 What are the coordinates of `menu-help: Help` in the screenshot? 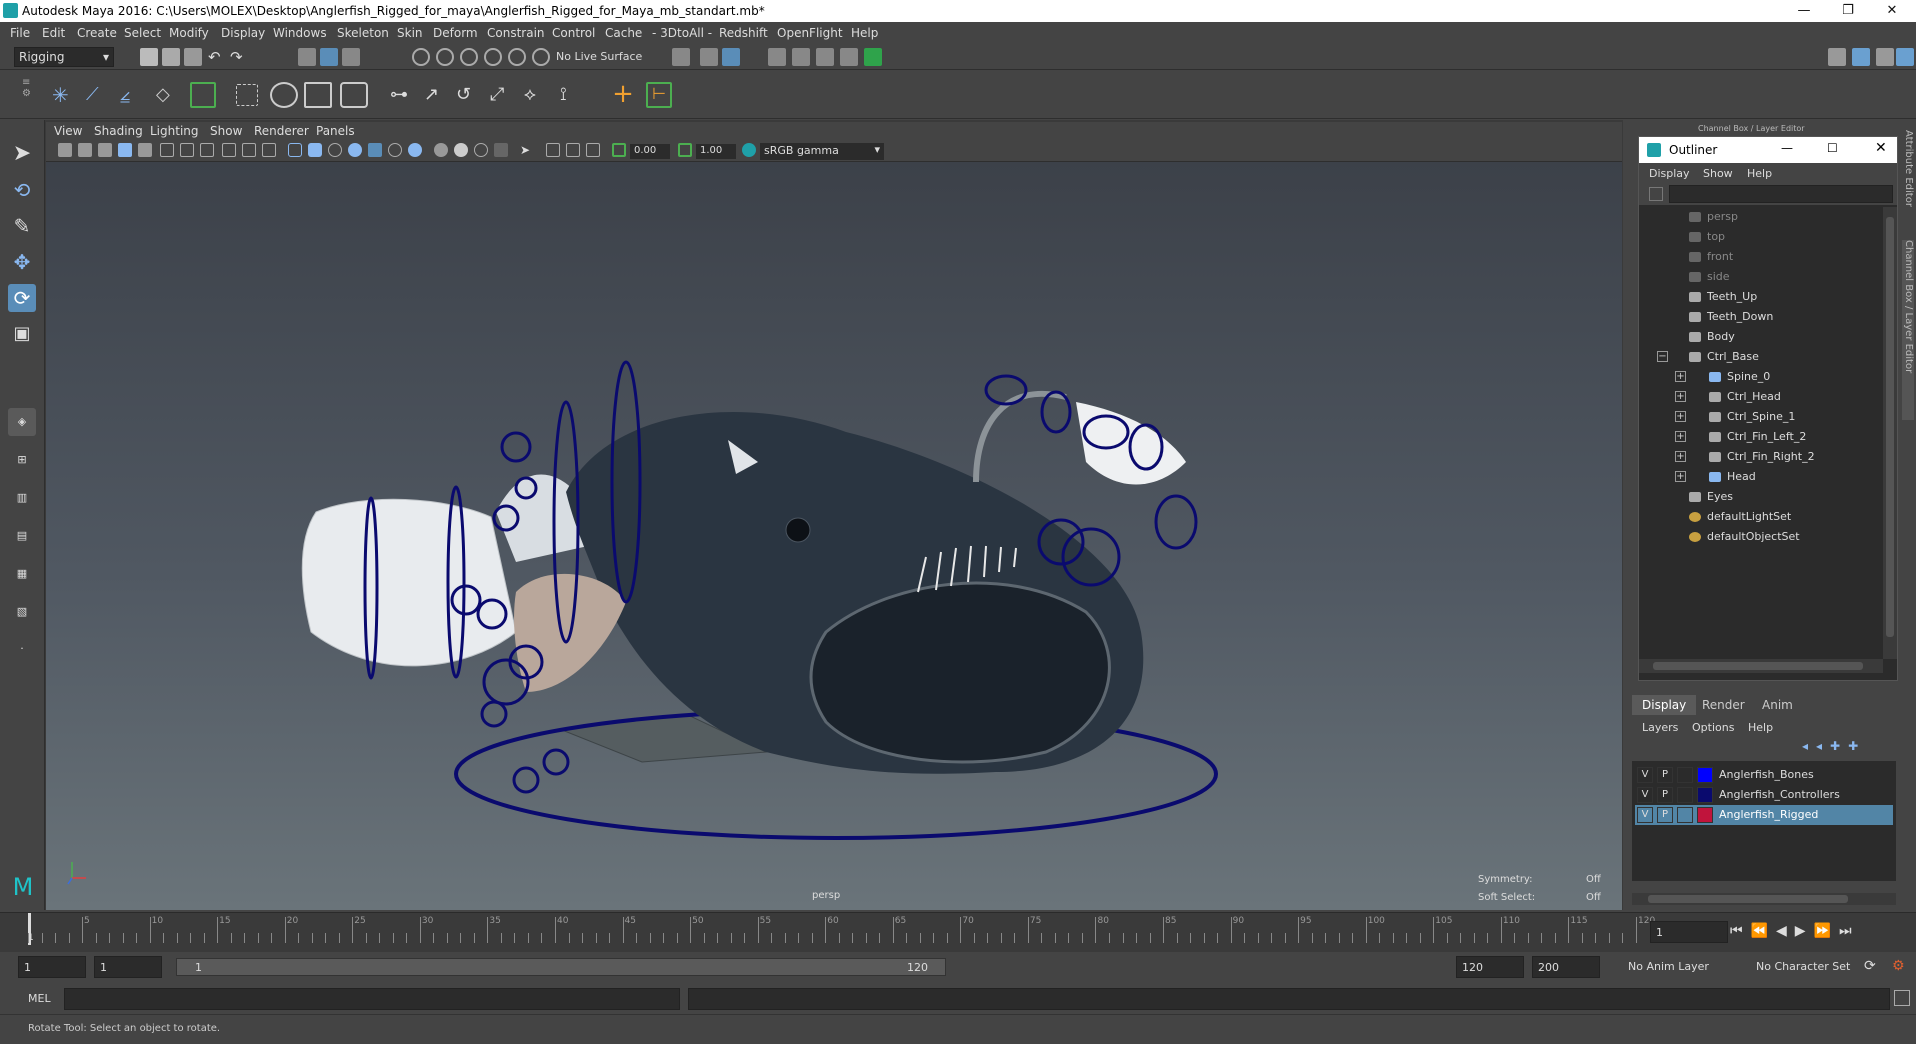 It's located at (864, 33).